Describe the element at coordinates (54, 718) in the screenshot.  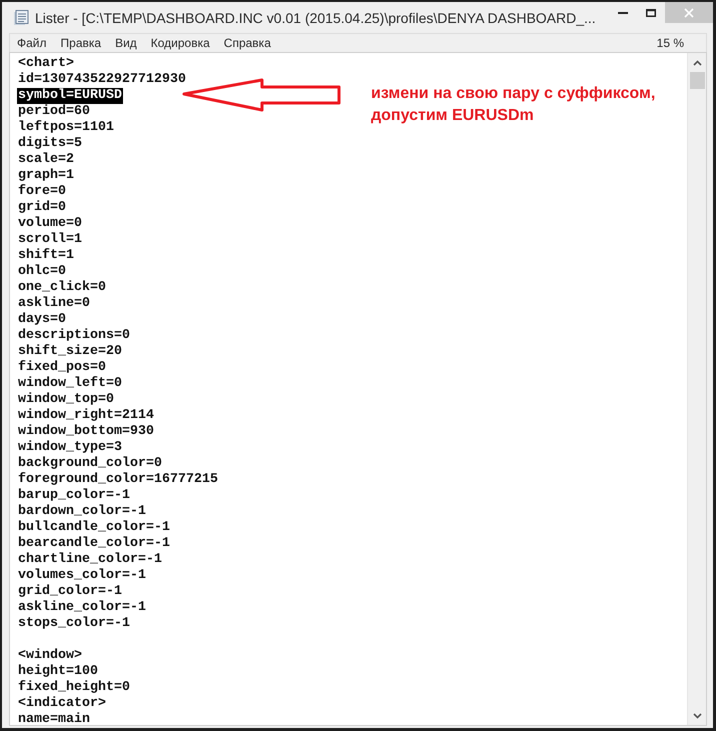
I see `code-line: name=main` at that location.